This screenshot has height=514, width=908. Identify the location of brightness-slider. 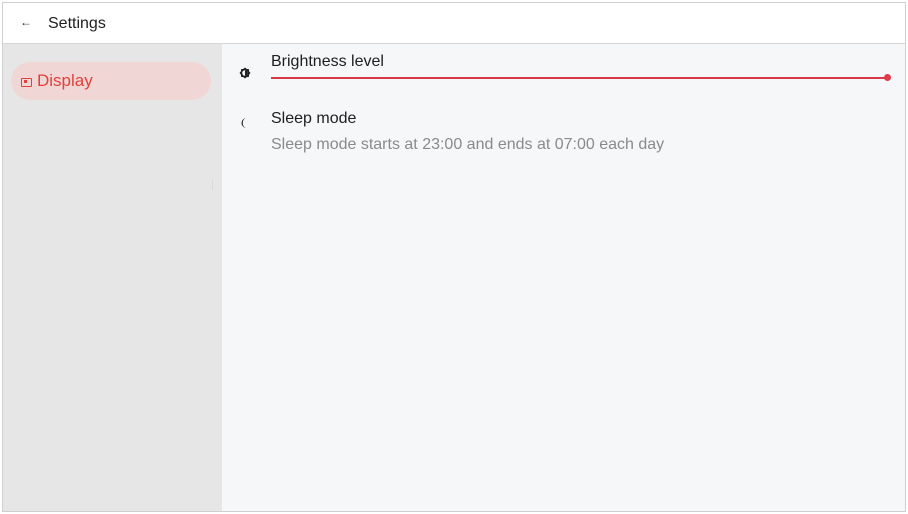
(581, 78).